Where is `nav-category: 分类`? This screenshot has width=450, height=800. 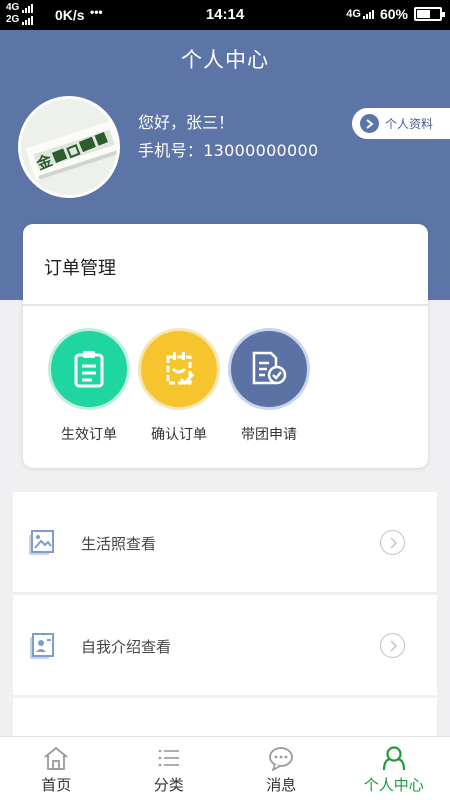
nav-category: 分类 is located at coordinates (169, 768).